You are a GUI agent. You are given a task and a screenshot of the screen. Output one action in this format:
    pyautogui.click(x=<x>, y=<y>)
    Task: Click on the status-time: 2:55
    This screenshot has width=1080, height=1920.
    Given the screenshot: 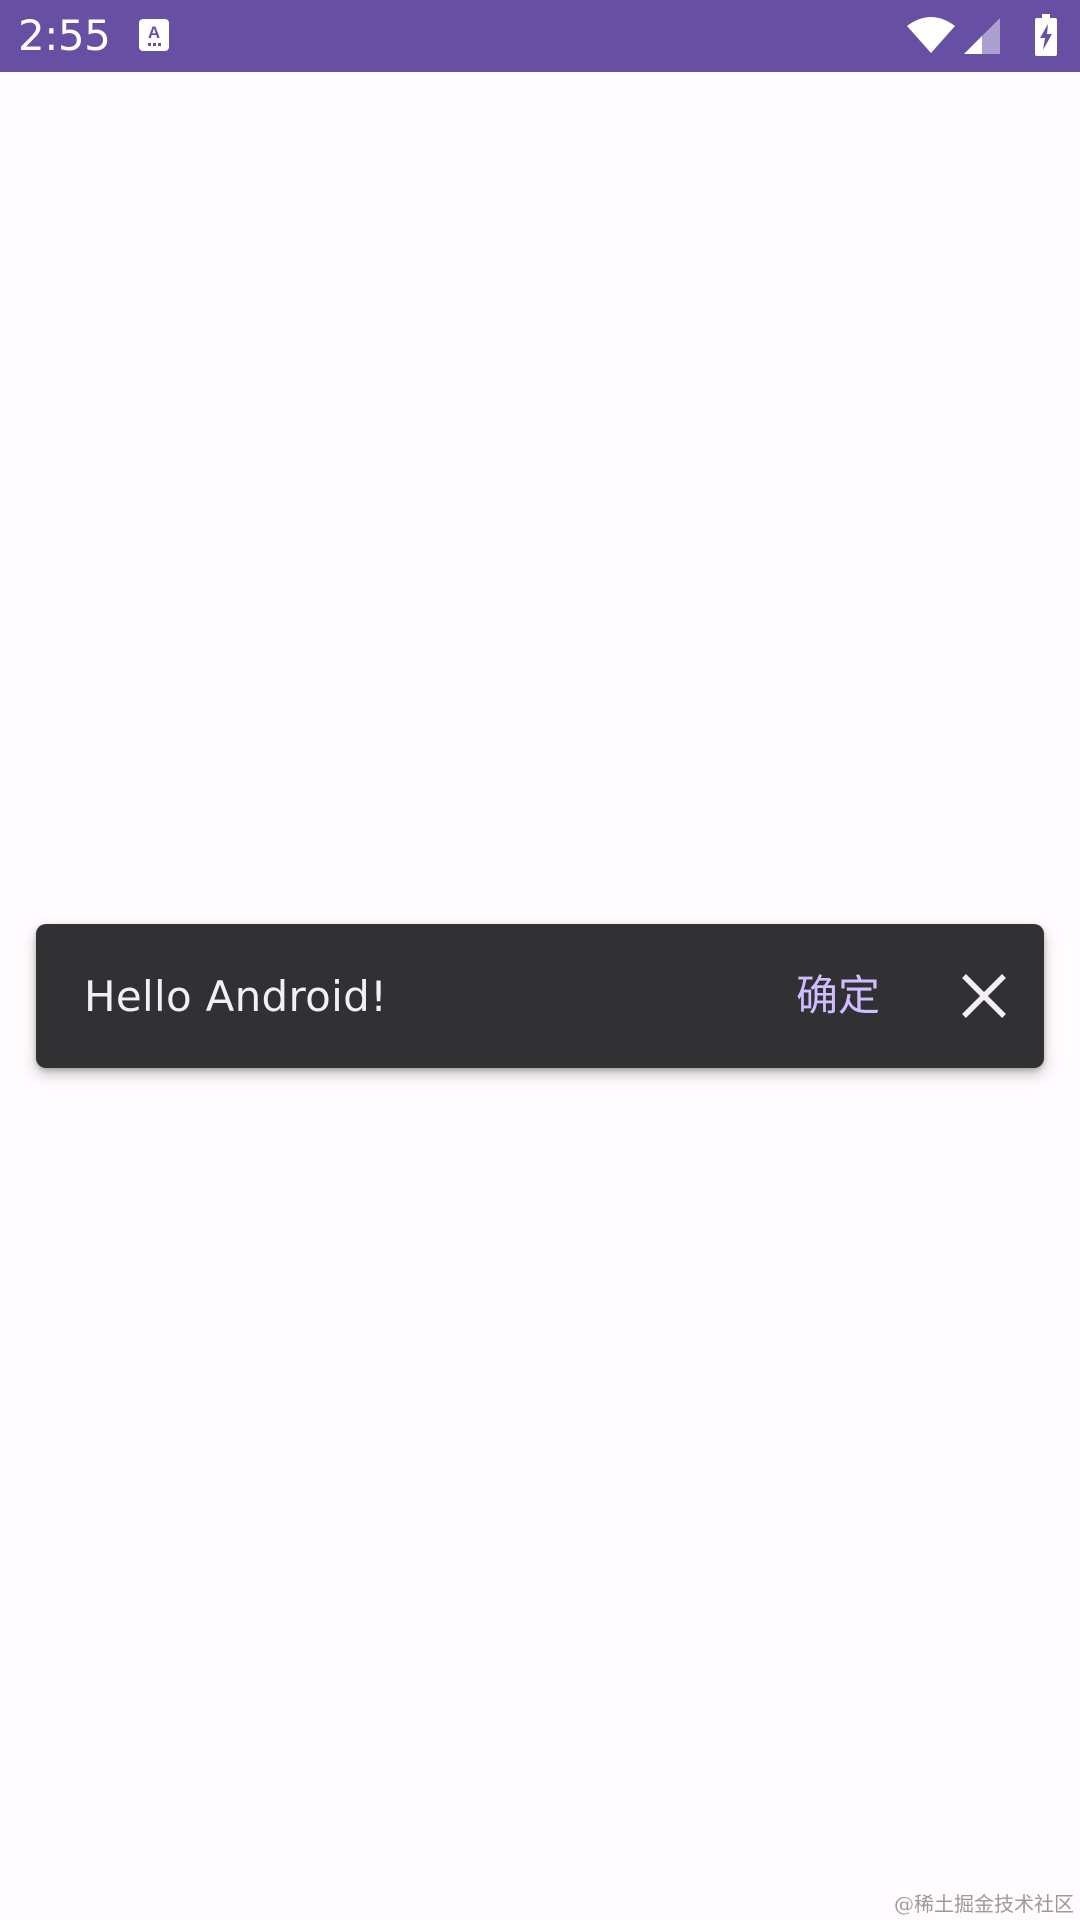 What is the action you would take?
    pyautogui.click(x=64, y=35)
    